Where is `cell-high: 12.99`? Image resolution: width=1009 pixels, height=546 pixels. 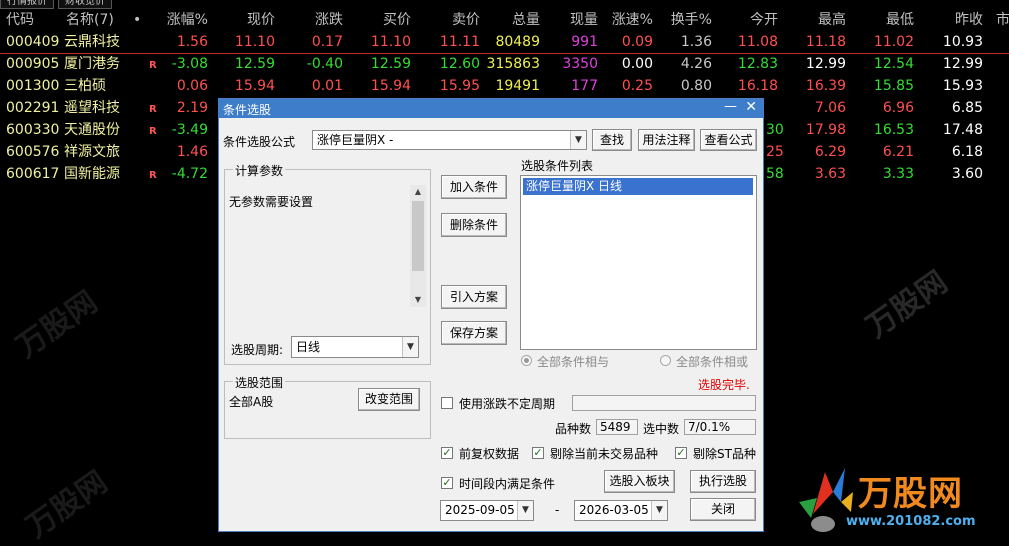
cell-high: 12.99 is located at coordinates (825, 64).